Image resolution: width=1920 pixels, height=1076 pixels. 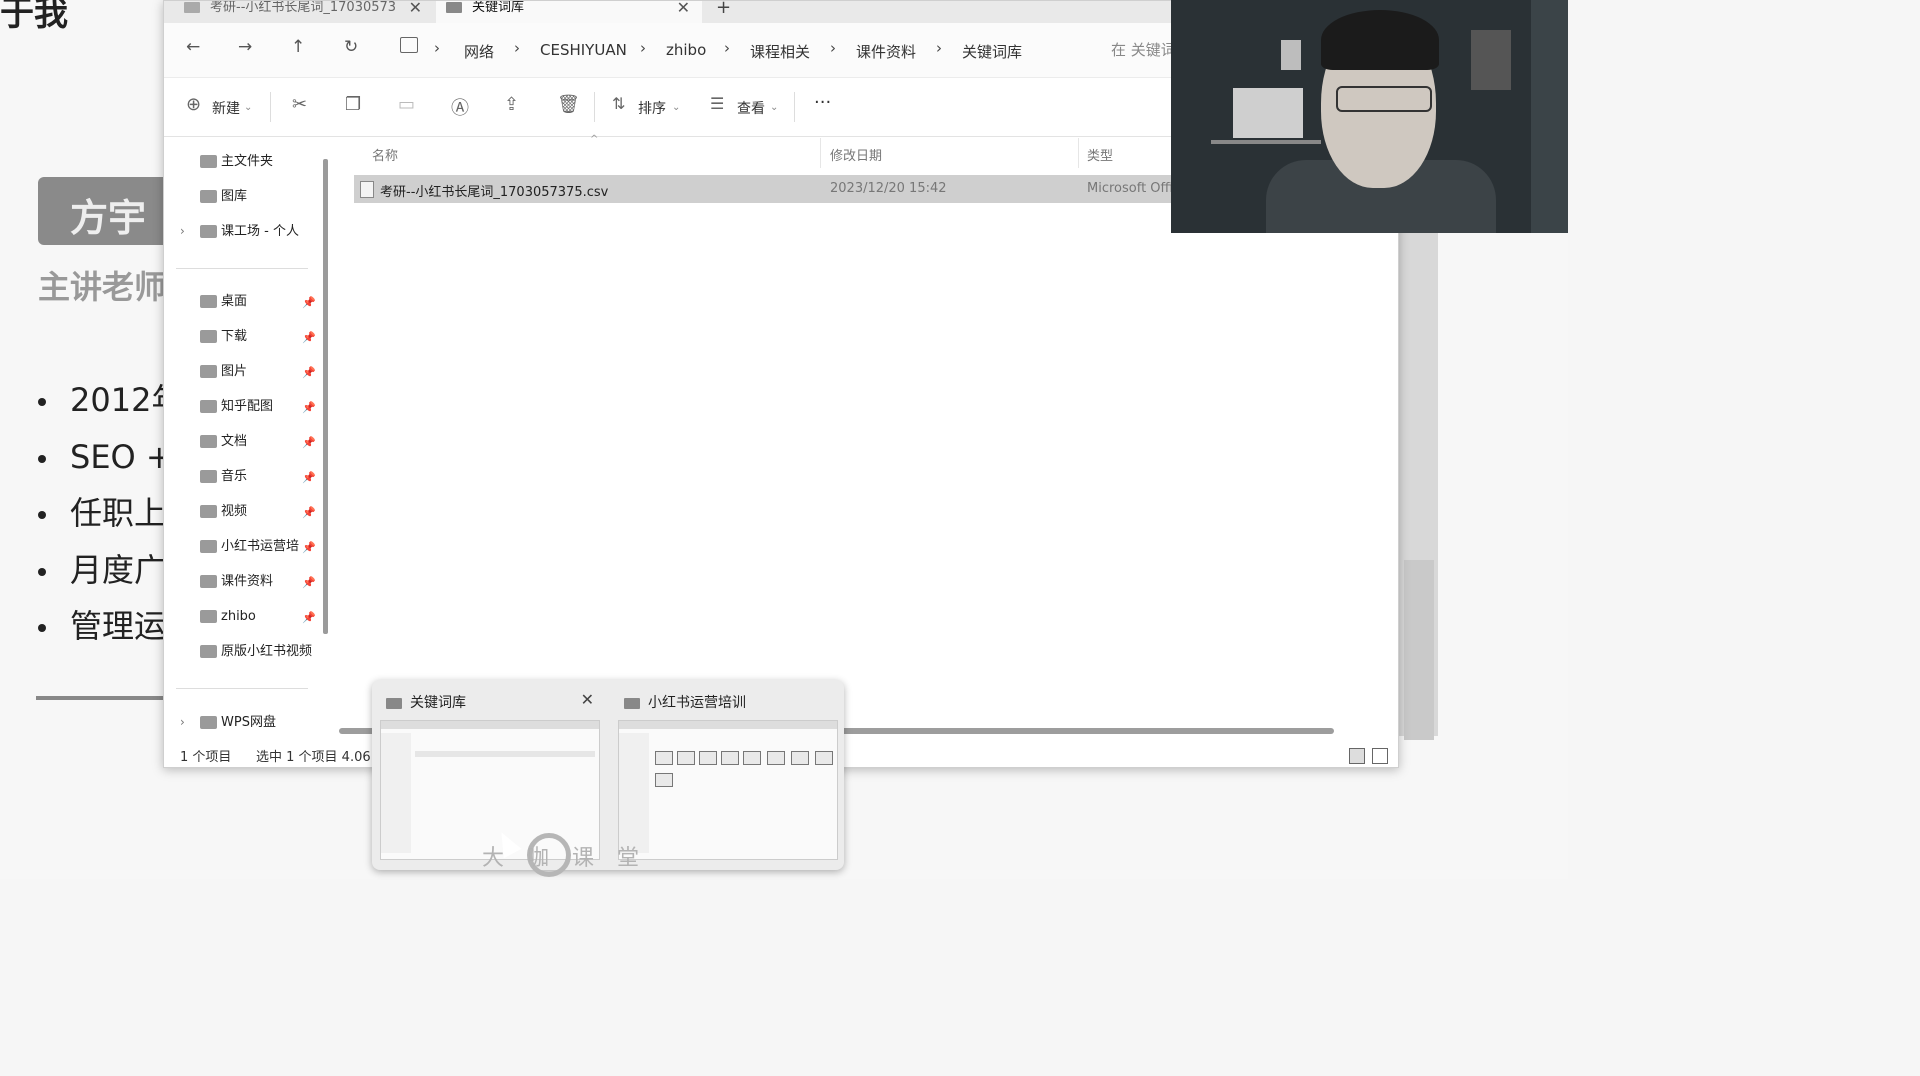 What do you see at coordinates (206, 757) in the screenshot?
I see `item-count: 1 个项目` at bounding box center [206, 757].